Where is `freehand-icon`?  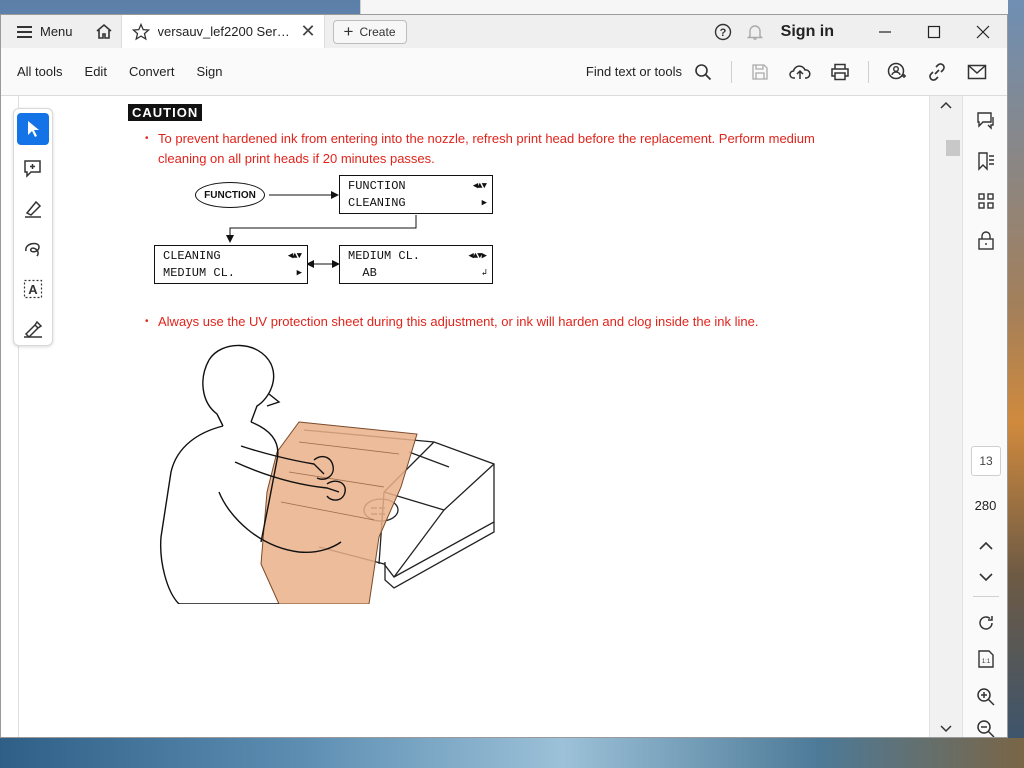
freehand-icon is located at coordinates (32, 249).